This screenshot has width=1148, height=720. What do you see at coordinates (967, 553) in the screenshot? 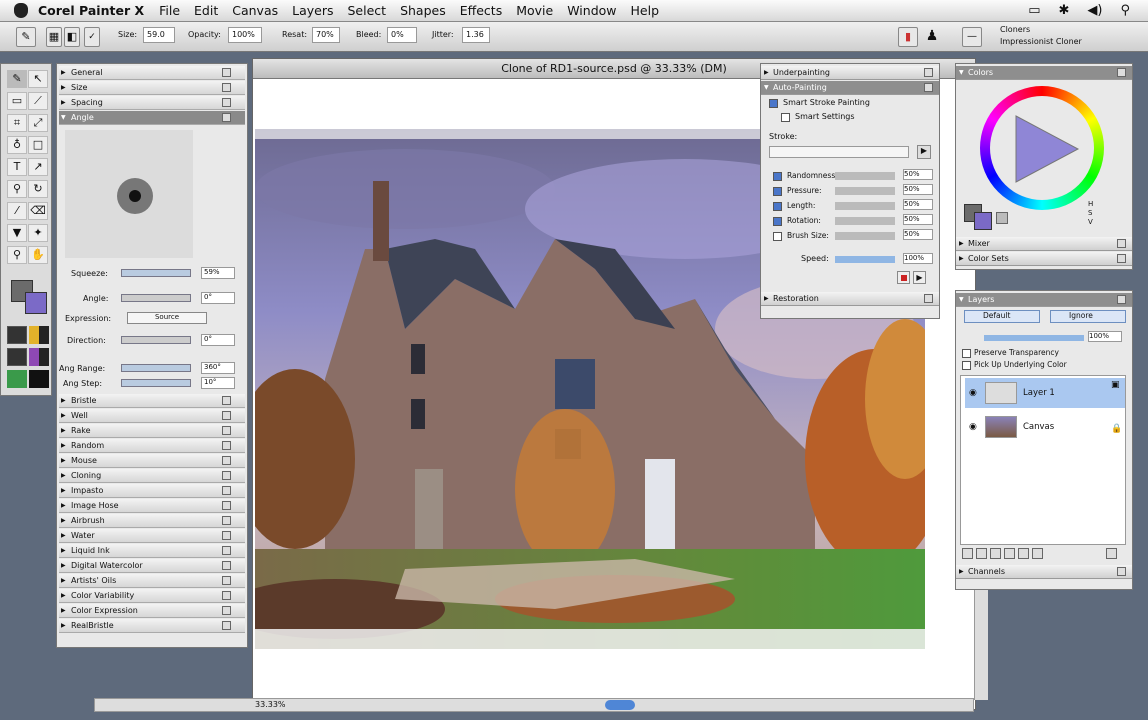
I see `new-layer-icon` at bounding box center [967, 553].